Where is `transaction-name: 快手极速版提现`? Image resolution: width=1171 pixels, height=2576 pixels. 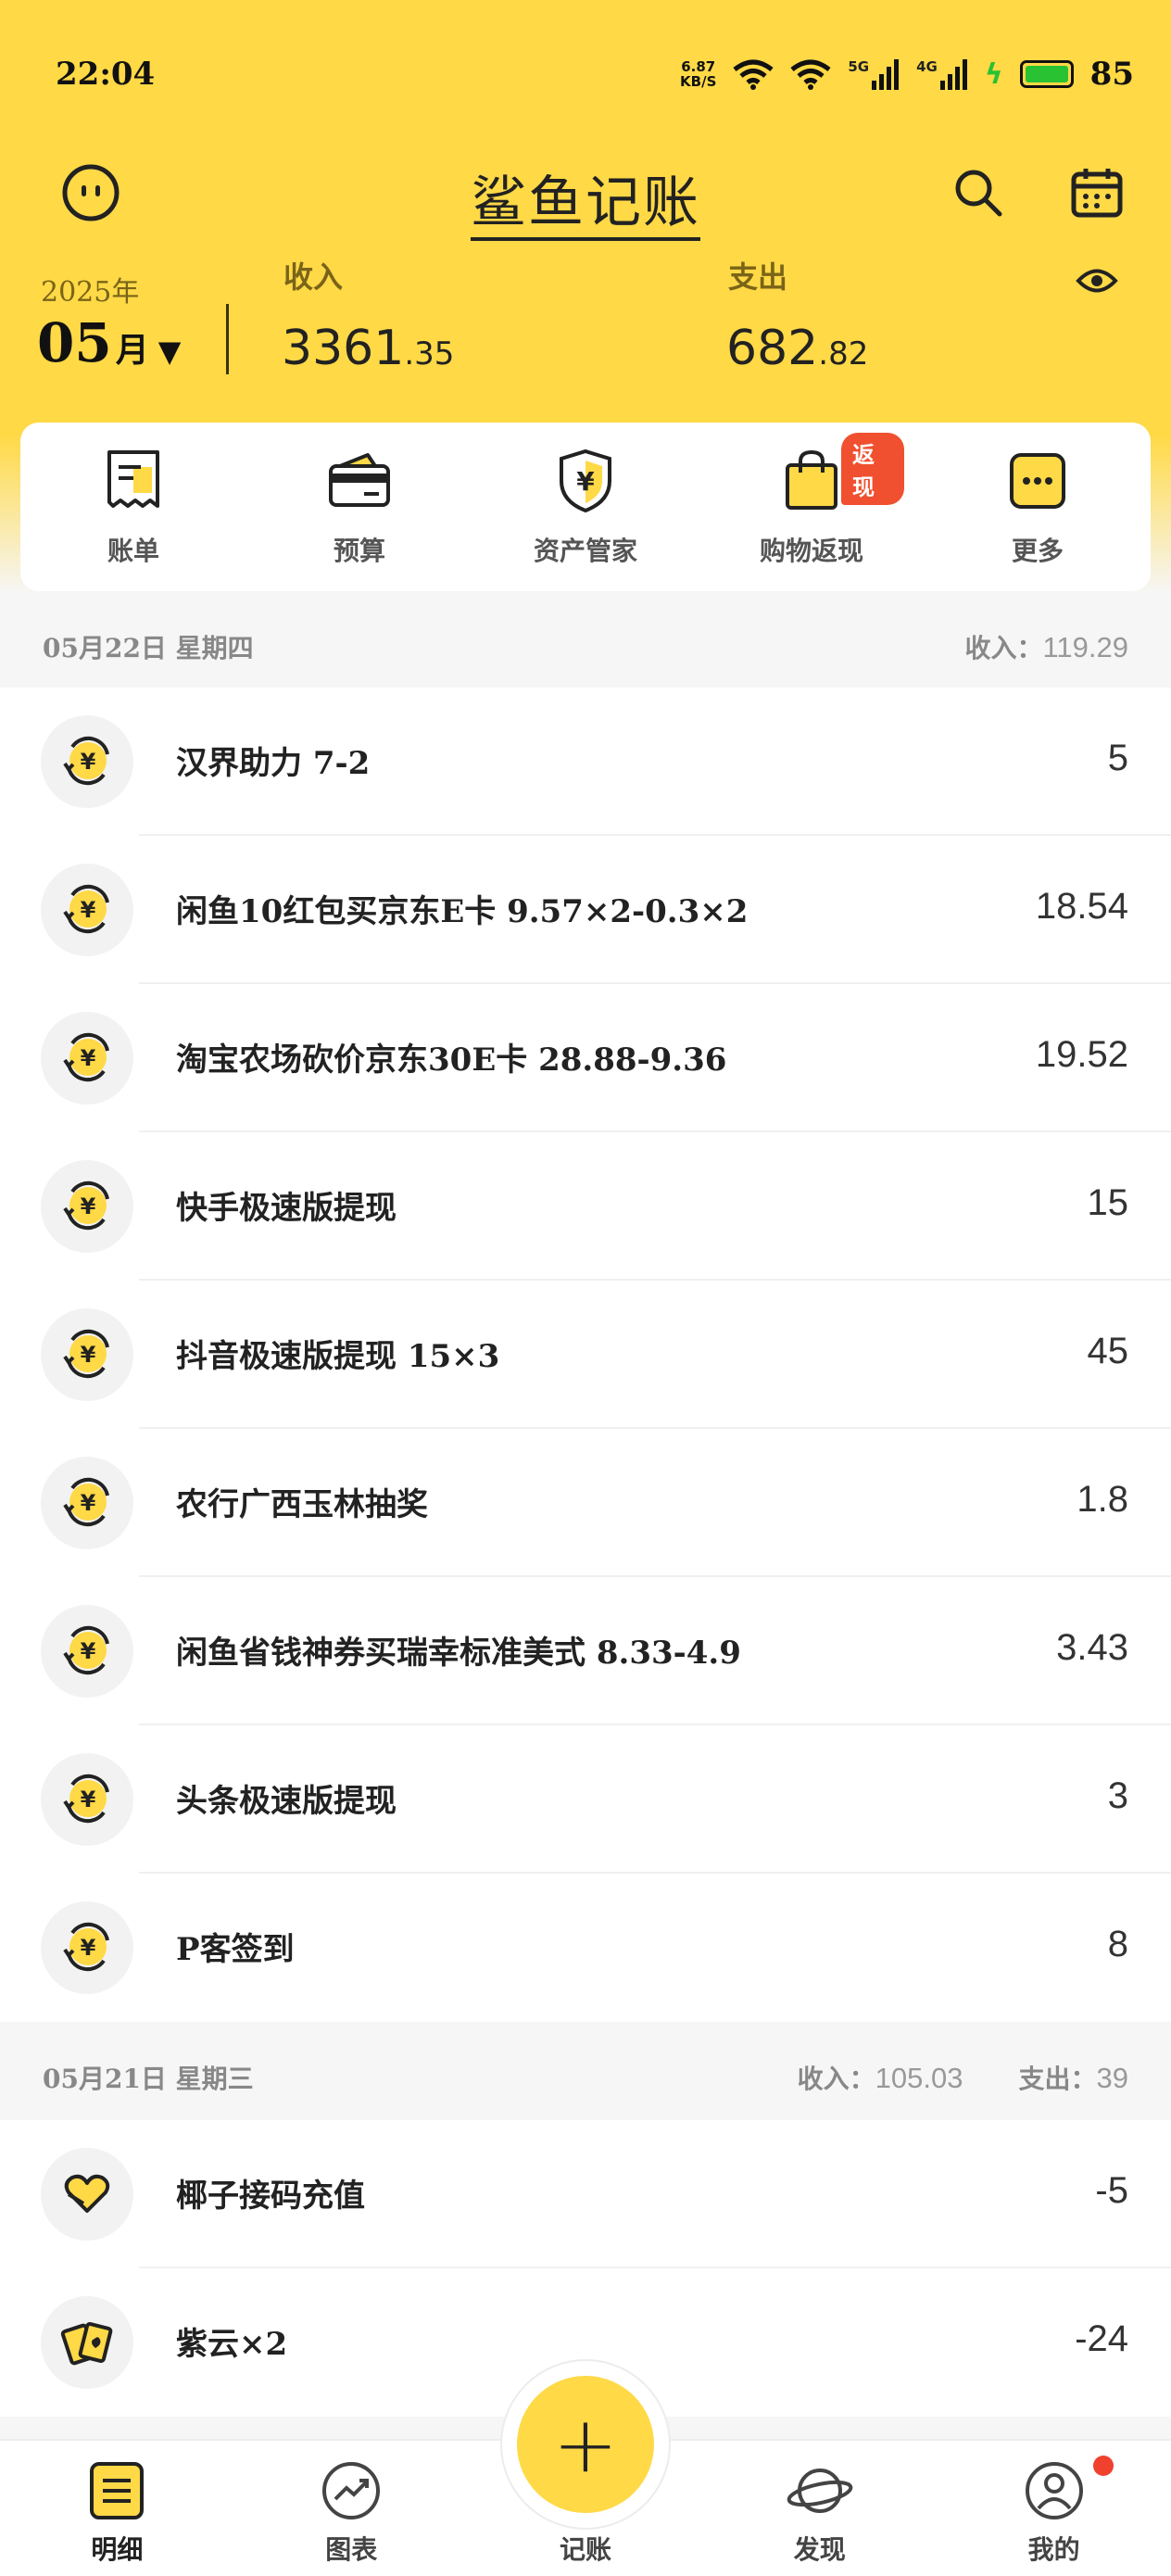 transaction-name: 快手极速版提现 is located at coordinates (287, 1208).